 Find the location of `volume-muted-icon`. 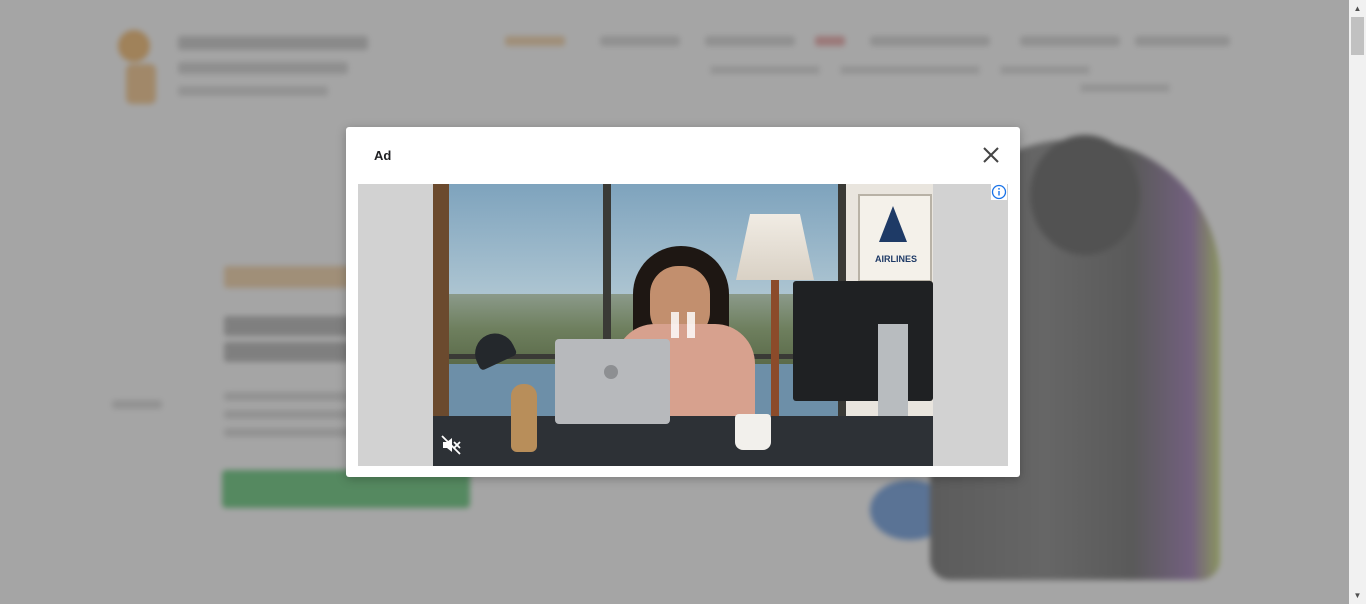

volume-muted-icon is located at coordinates (451, 445).